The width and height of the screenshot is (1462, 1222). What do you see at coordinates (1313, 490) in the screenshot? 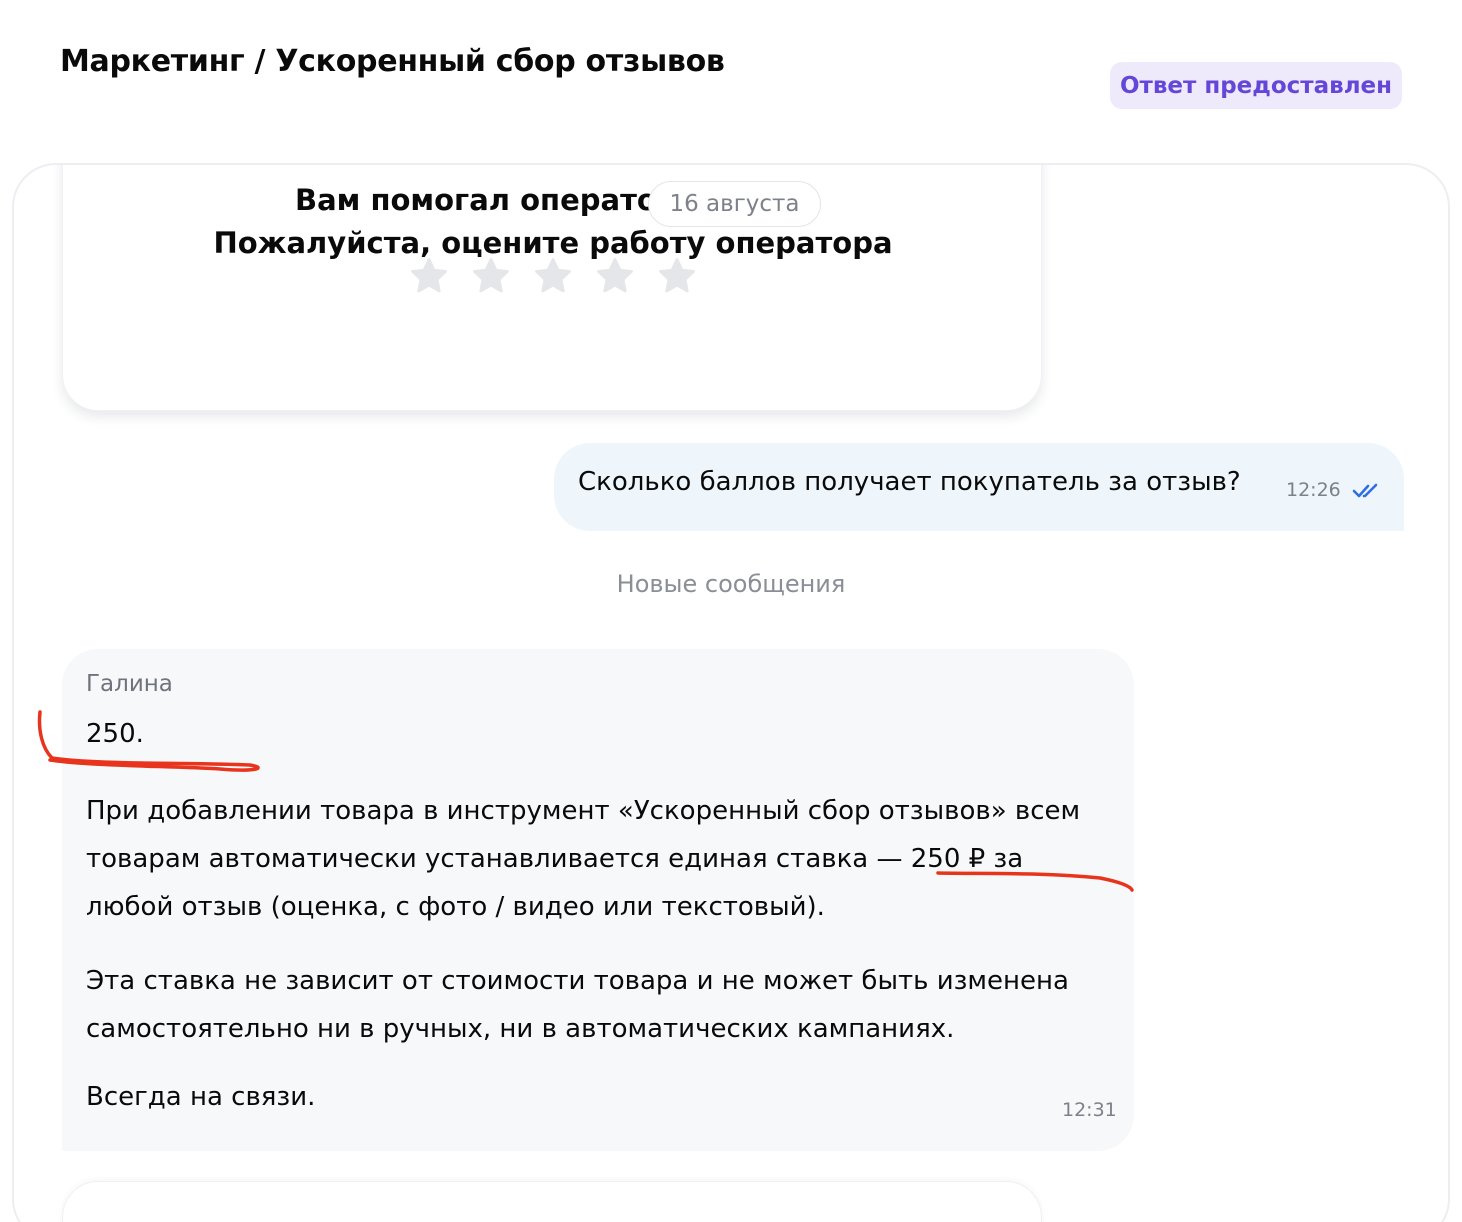
I see `outgoing-message-time: 12:26` at bounding box center [1313, 490].